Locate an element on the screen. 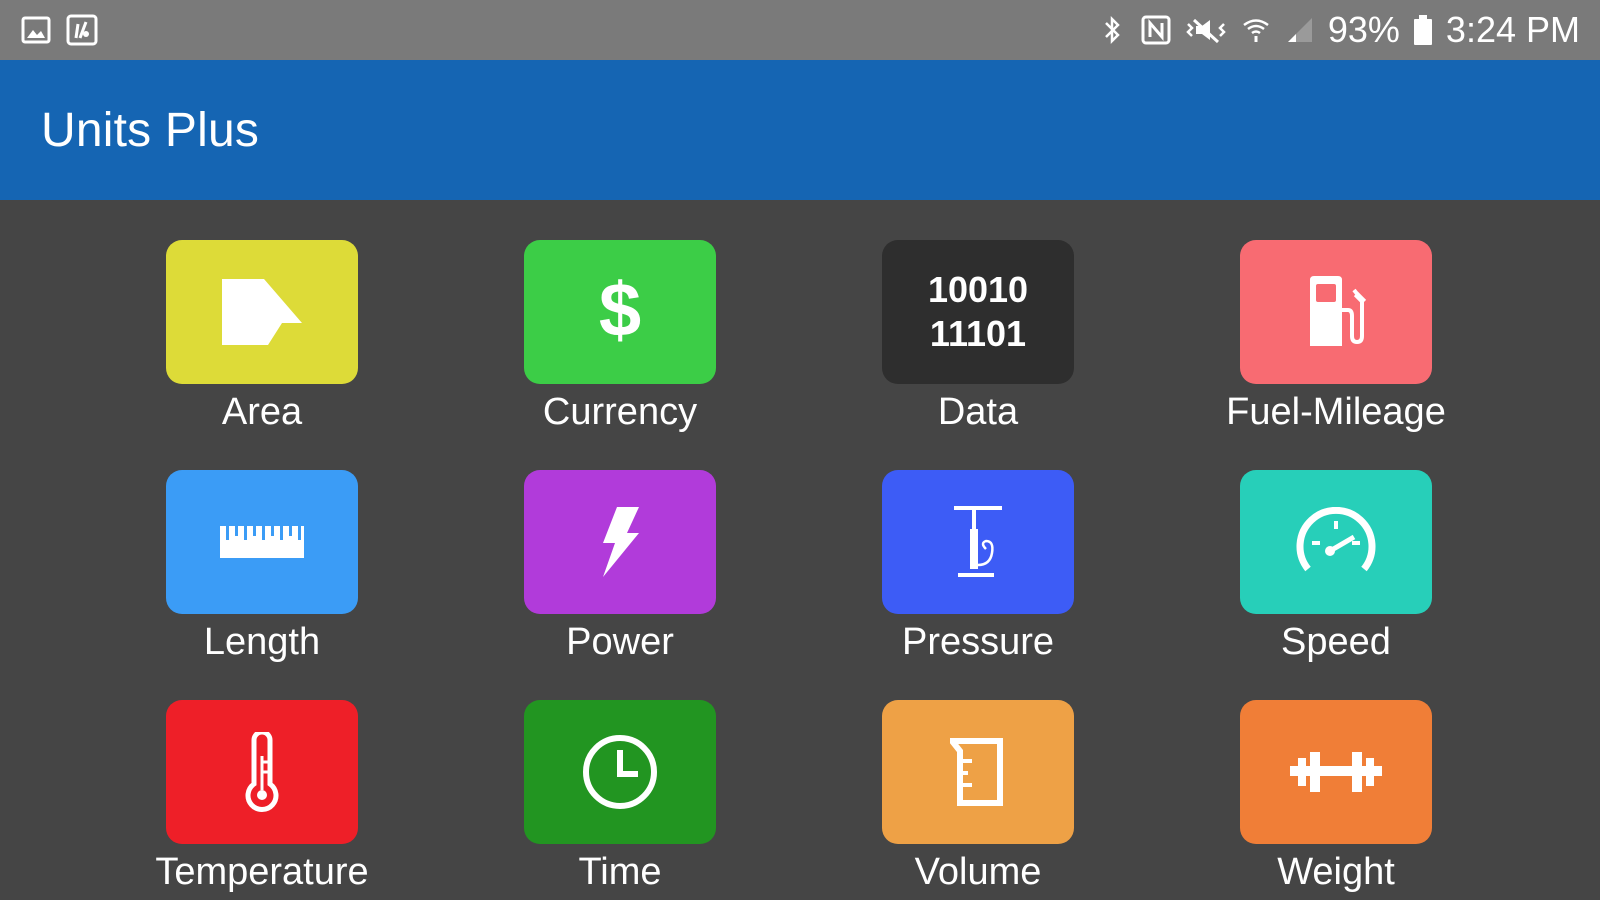 The width and height of the screenshot is (1600, 900). bluetooth-icon is located at coordinates (1112, 30).